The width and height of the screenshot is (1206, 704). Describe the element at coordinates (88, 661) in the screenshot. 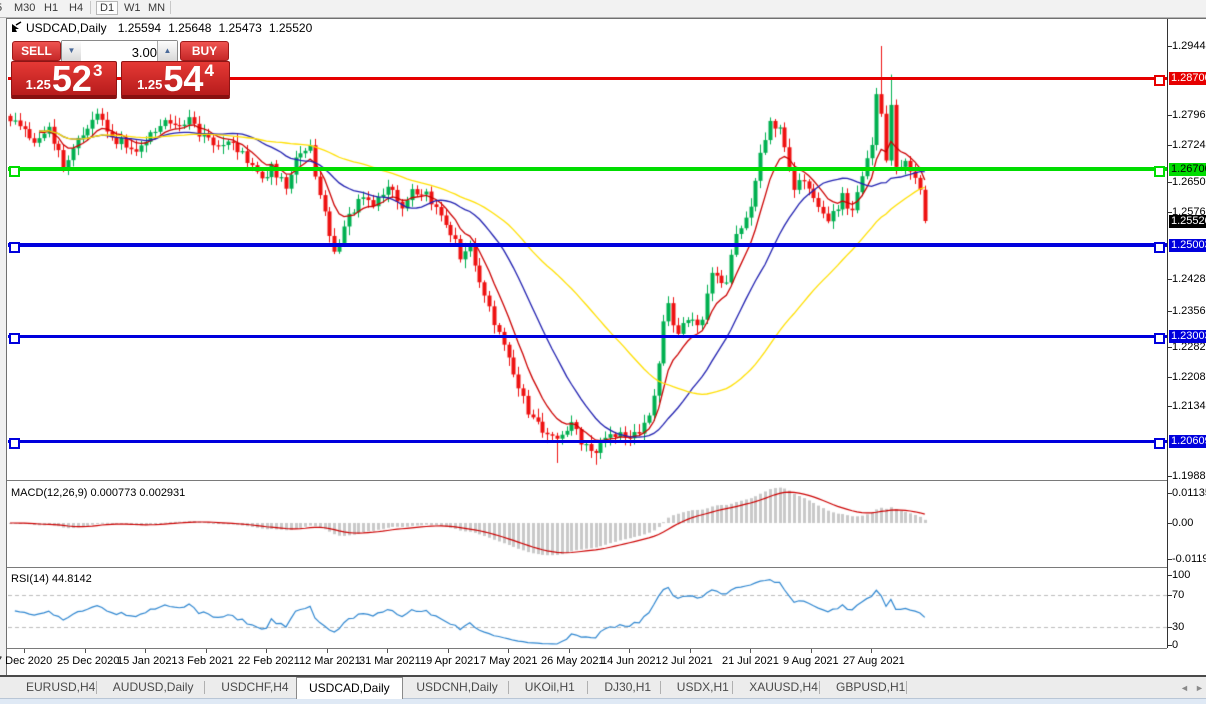

I see `date-axis-label: 25 Dec 2020` at that location.